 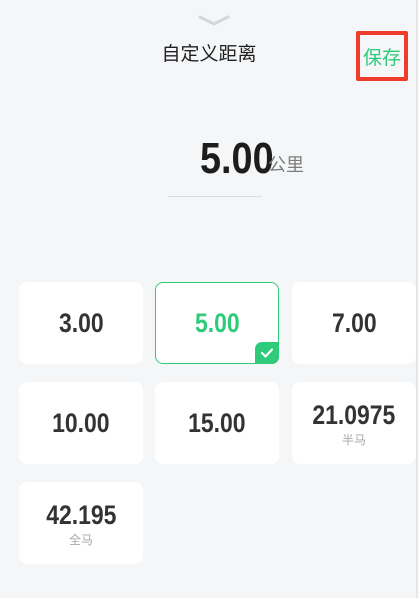 I want to click on option-sublabel: 半马, so click(x=353, y=439).